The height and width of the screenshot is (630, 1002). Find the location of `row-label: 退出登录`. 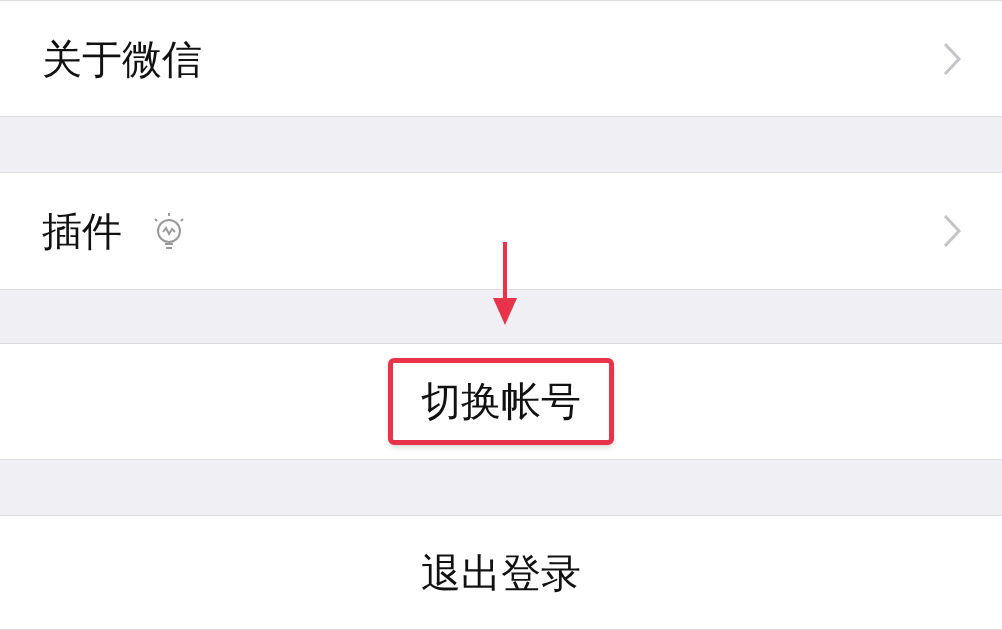

row-label: 退出登录 is located at coordinates (501, 572).